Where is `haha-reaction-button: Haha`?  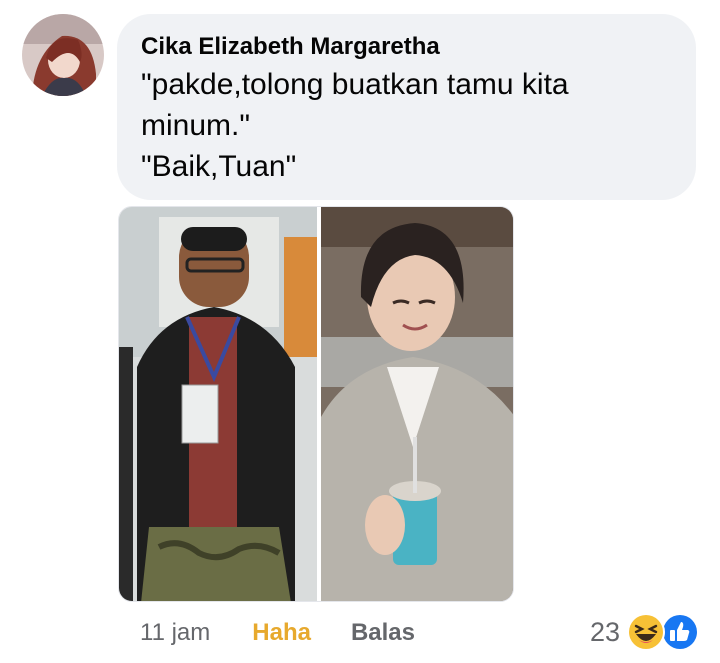 haha-reaction-button: Haha is located at coordinates (281, 633).